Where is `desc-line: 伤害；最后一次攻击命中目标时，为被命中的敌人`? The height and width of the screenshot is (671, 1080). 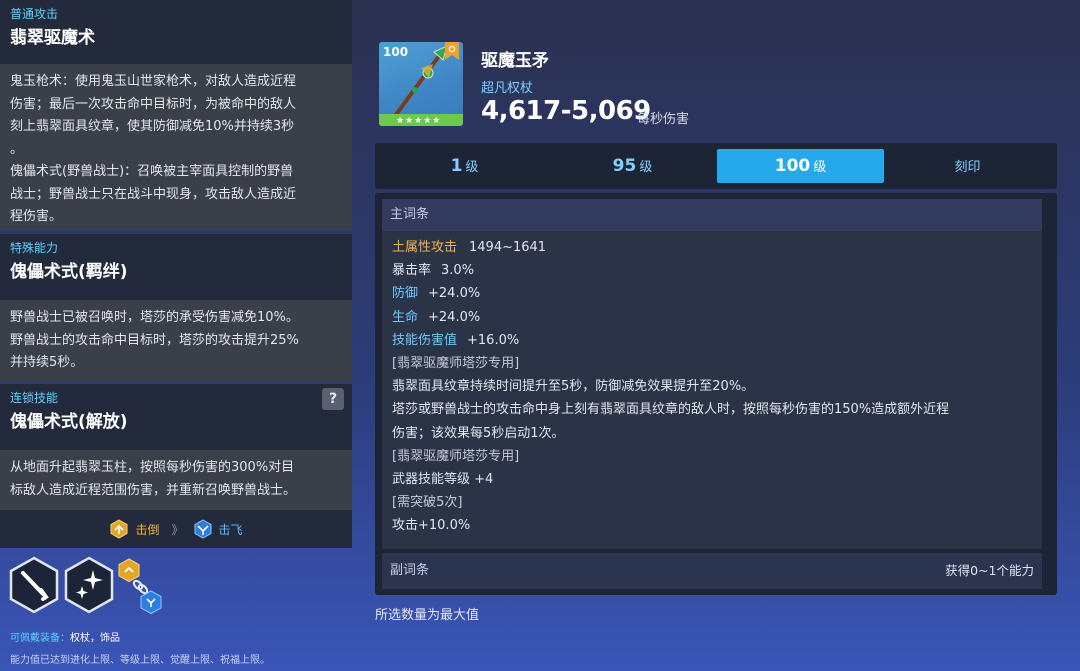
desc-line: 伤害；最后一次攻击命中目标时，为被命中的敌人 is located at coordinates (153, 104).